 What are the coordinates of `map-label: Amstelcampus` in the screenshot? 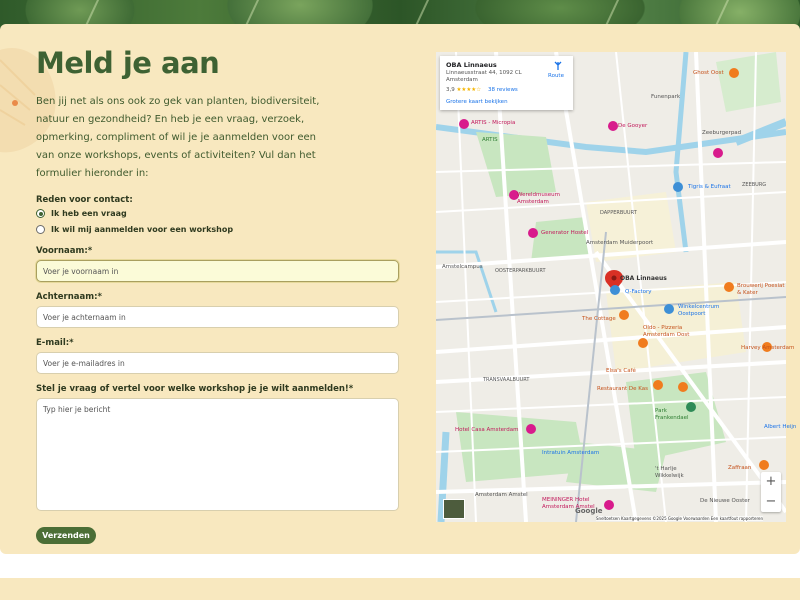 It's located at (462, 267).